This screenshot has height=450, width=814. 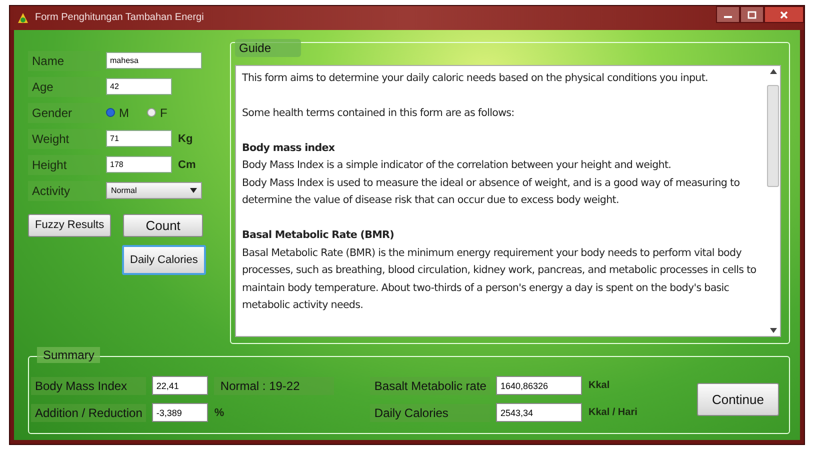 I want to click on close-icon, so click(x=784, y=14).